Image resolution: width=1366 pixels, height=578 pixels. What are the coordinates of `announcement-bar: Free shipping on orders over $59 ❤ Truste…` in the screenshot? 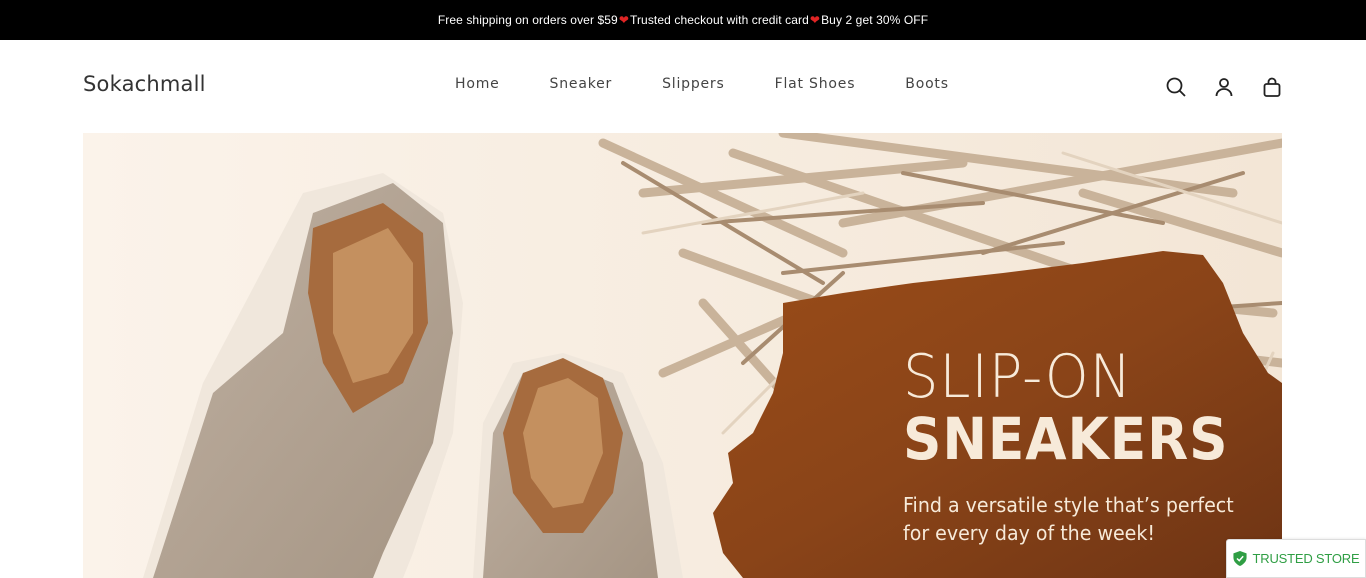 It's located at (683, 20).